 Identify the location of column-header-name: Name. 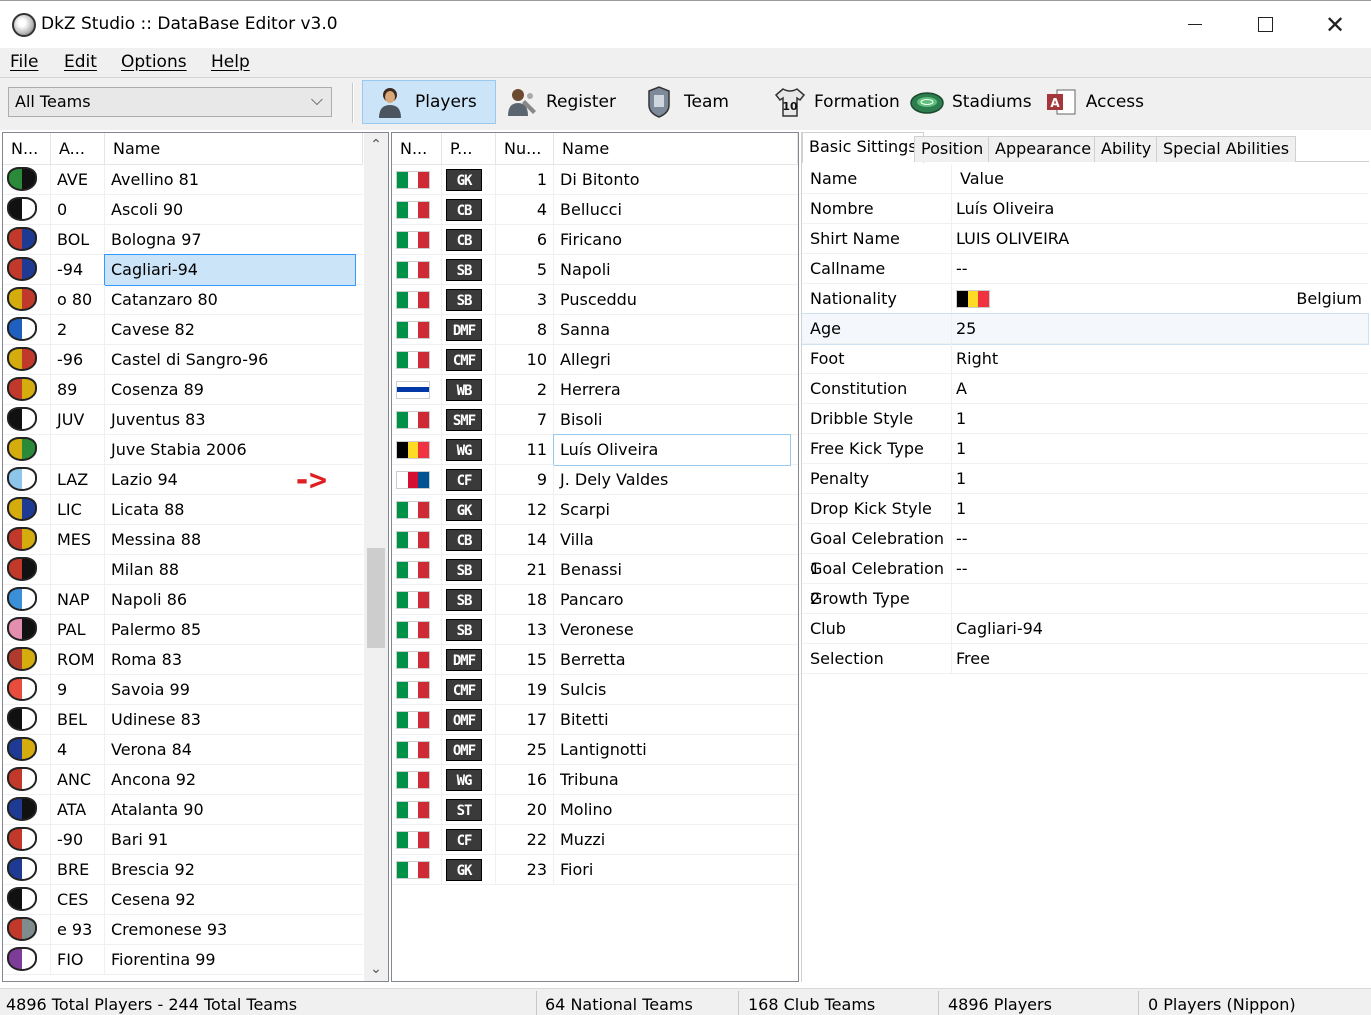
(234, 149).